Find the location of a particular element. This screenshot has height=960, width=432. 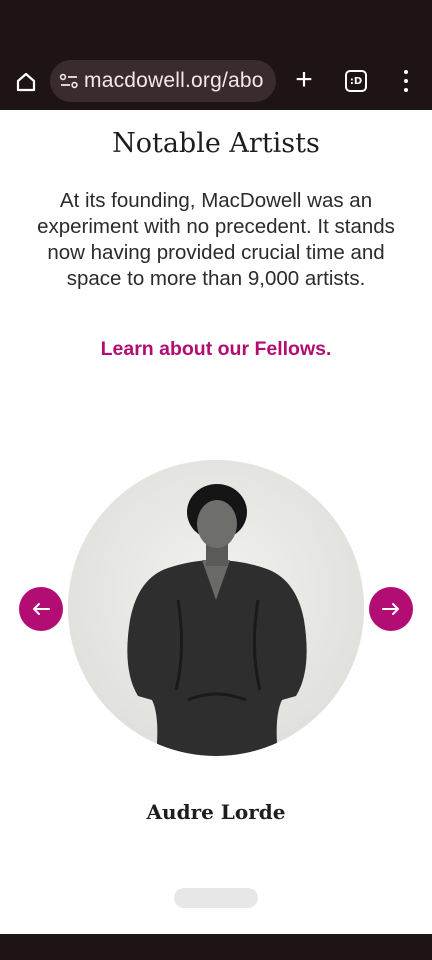

address-bar: macdowell.org/abo is located at coordinates (163, 81).